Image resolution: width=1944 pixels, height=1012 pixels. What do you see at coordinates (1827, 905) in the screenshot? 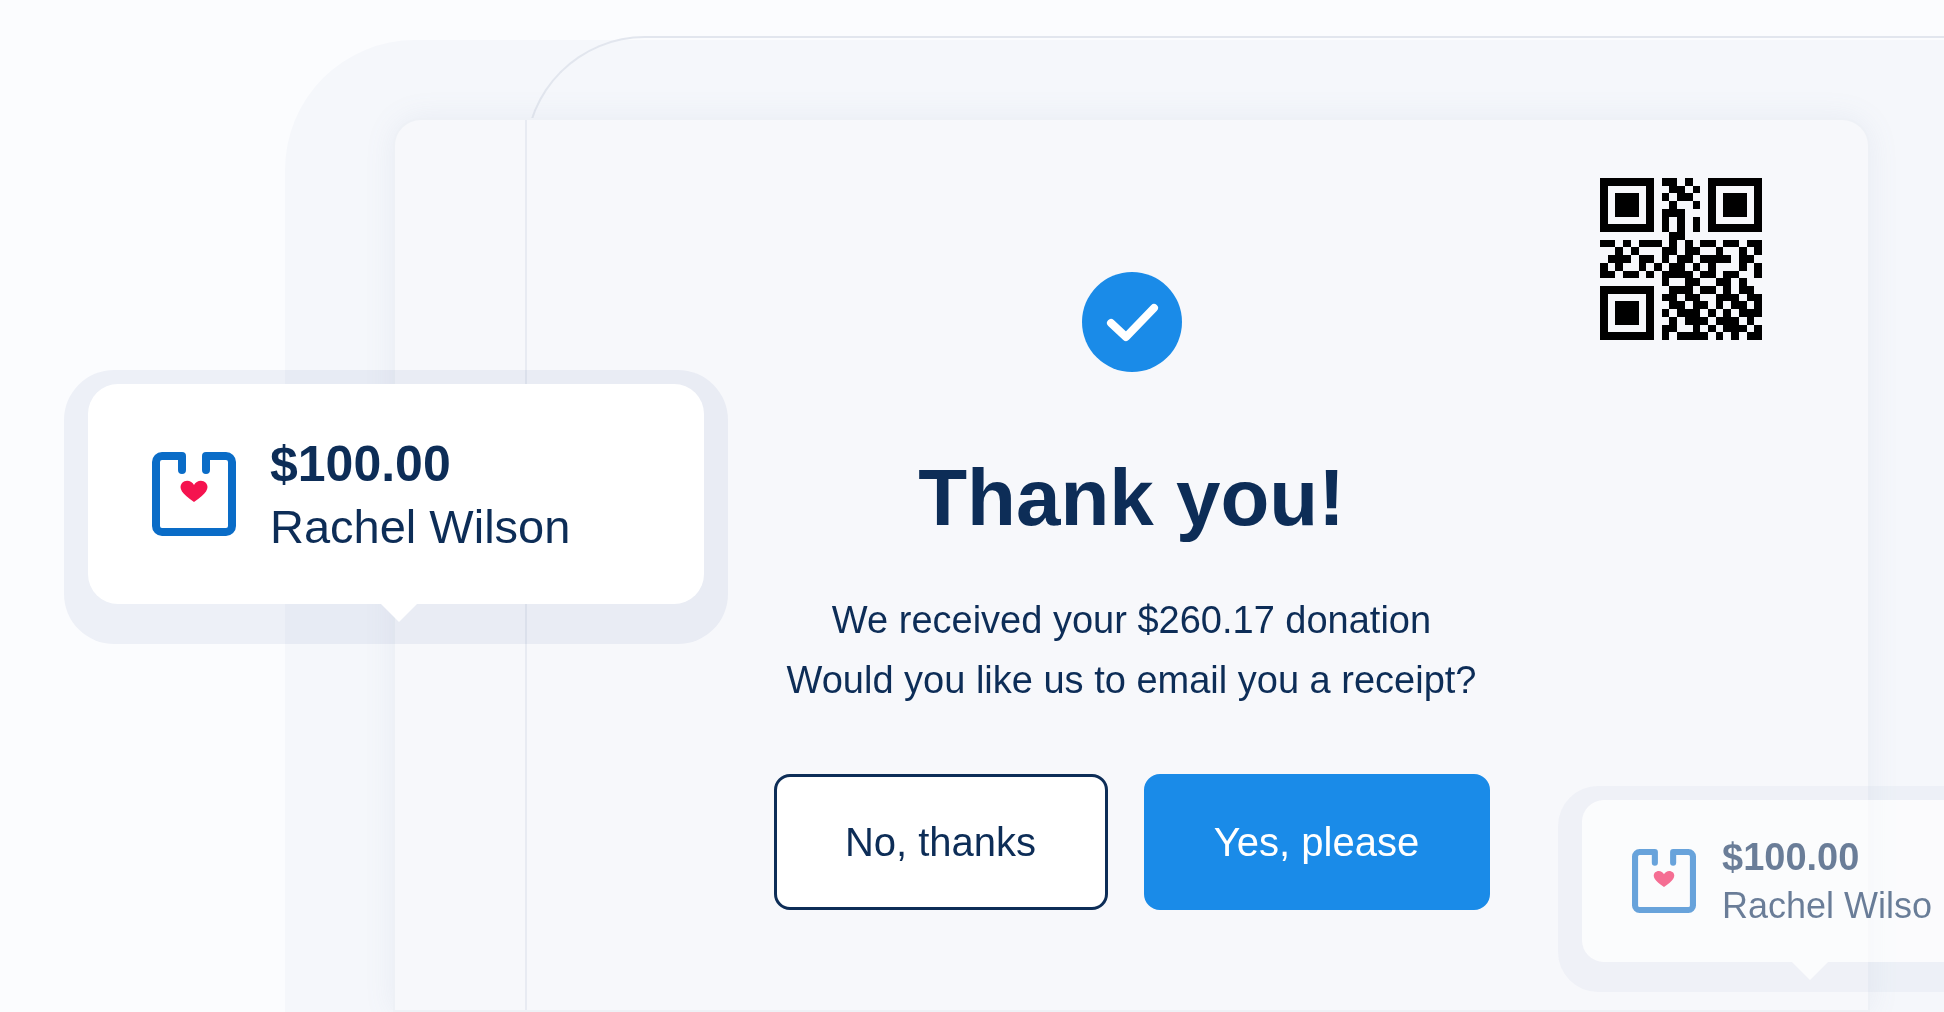
I see `donor-name: Rachel Wilso` at bounding box center [1827, 905].